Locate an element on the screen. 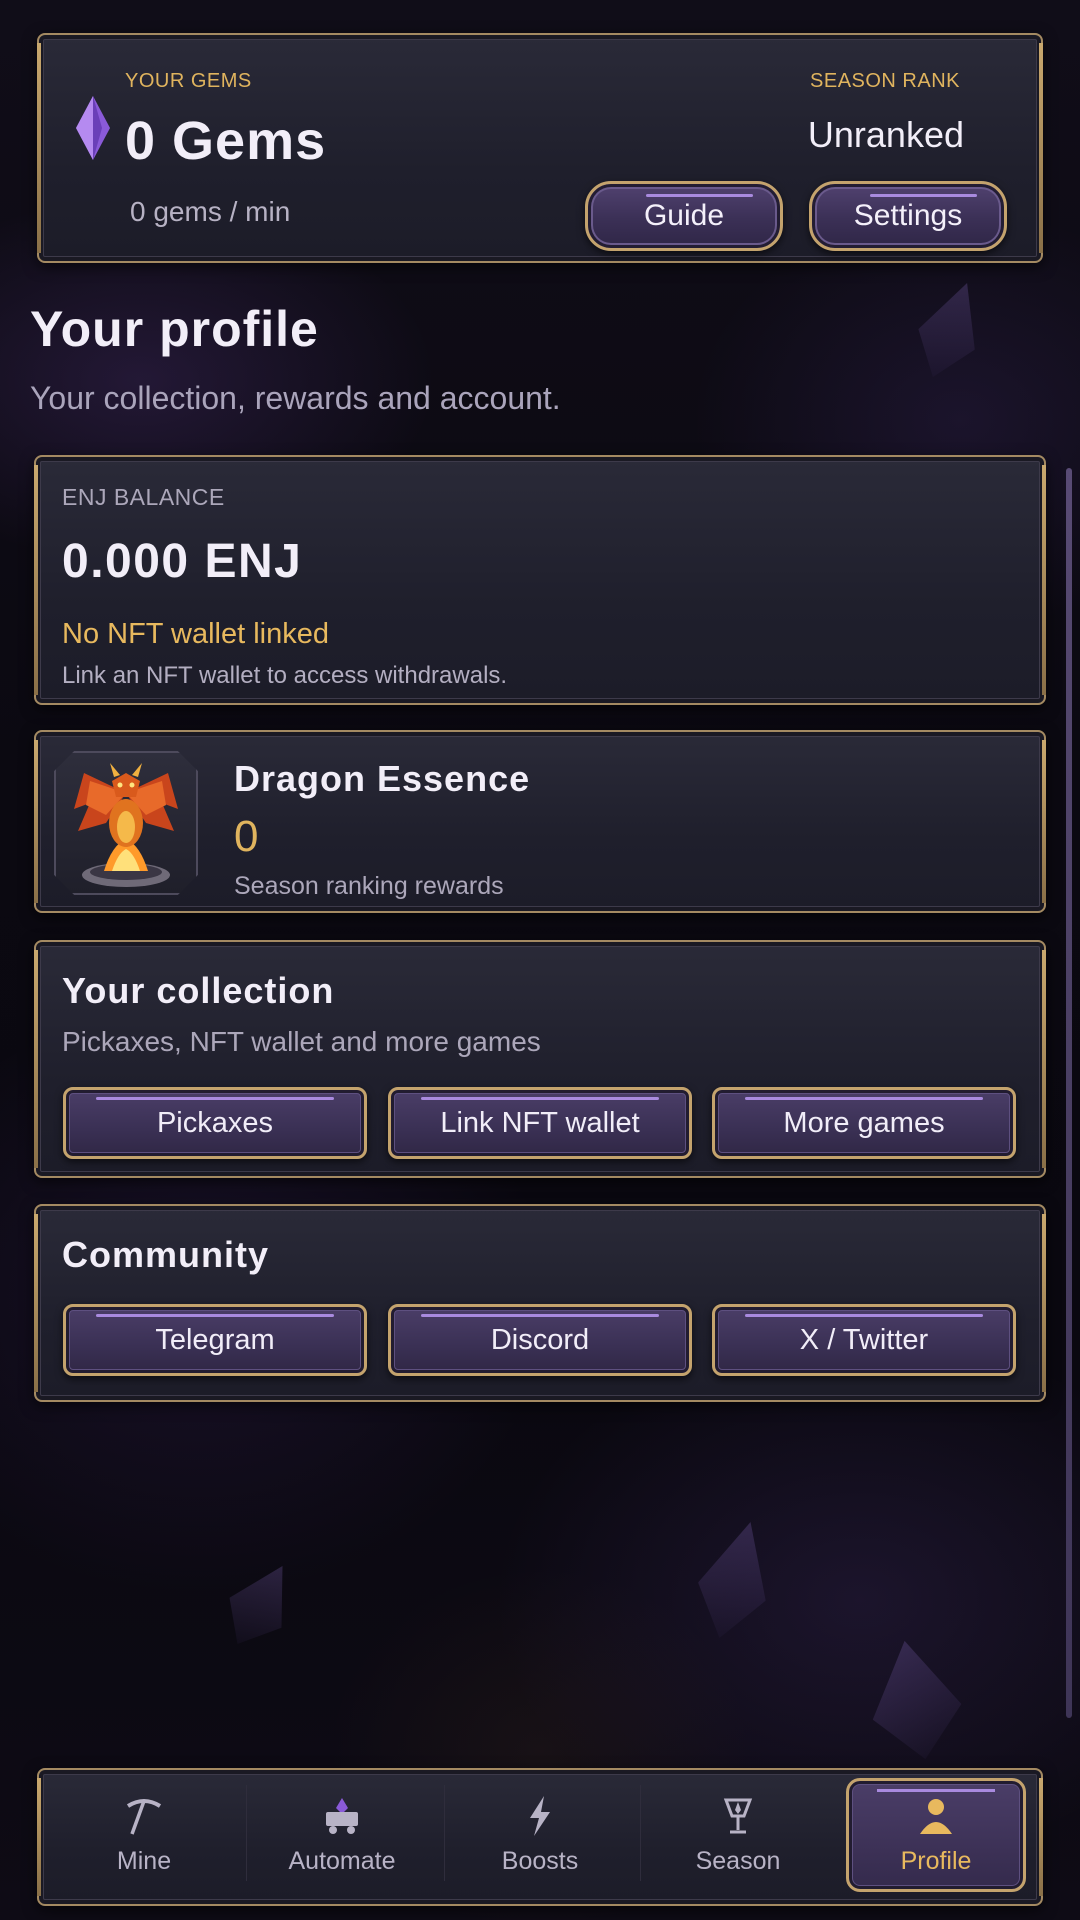  dragon-essence-title: Dragon Essence is located at coordinates (382, 778).